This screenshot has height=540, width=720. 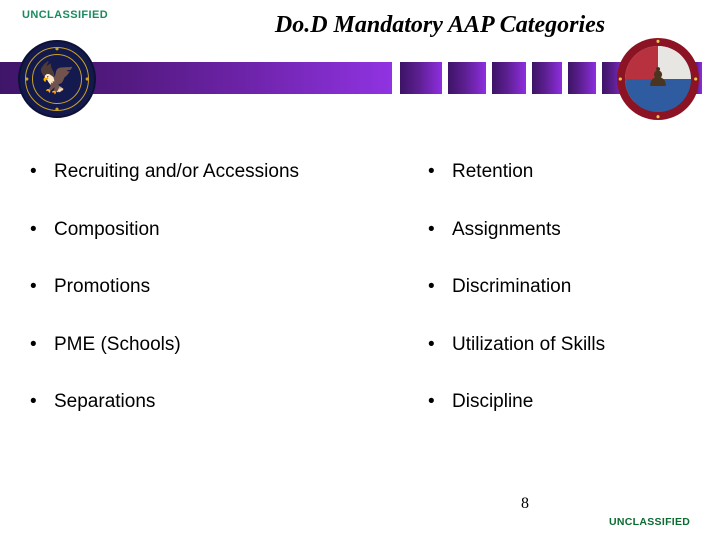 What do you see at coordinates (568, 247) in the screenshot?
I see `list-item: • Assignments` at bounding box center [568, 247].